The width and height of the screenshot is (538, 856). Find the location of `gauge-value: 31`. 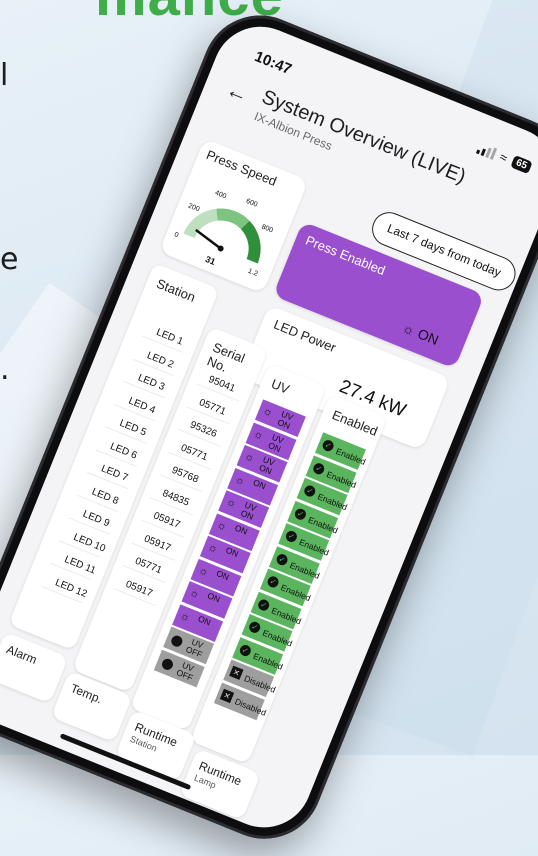

gauge-value: 31 is located at coordinates (210, 260).